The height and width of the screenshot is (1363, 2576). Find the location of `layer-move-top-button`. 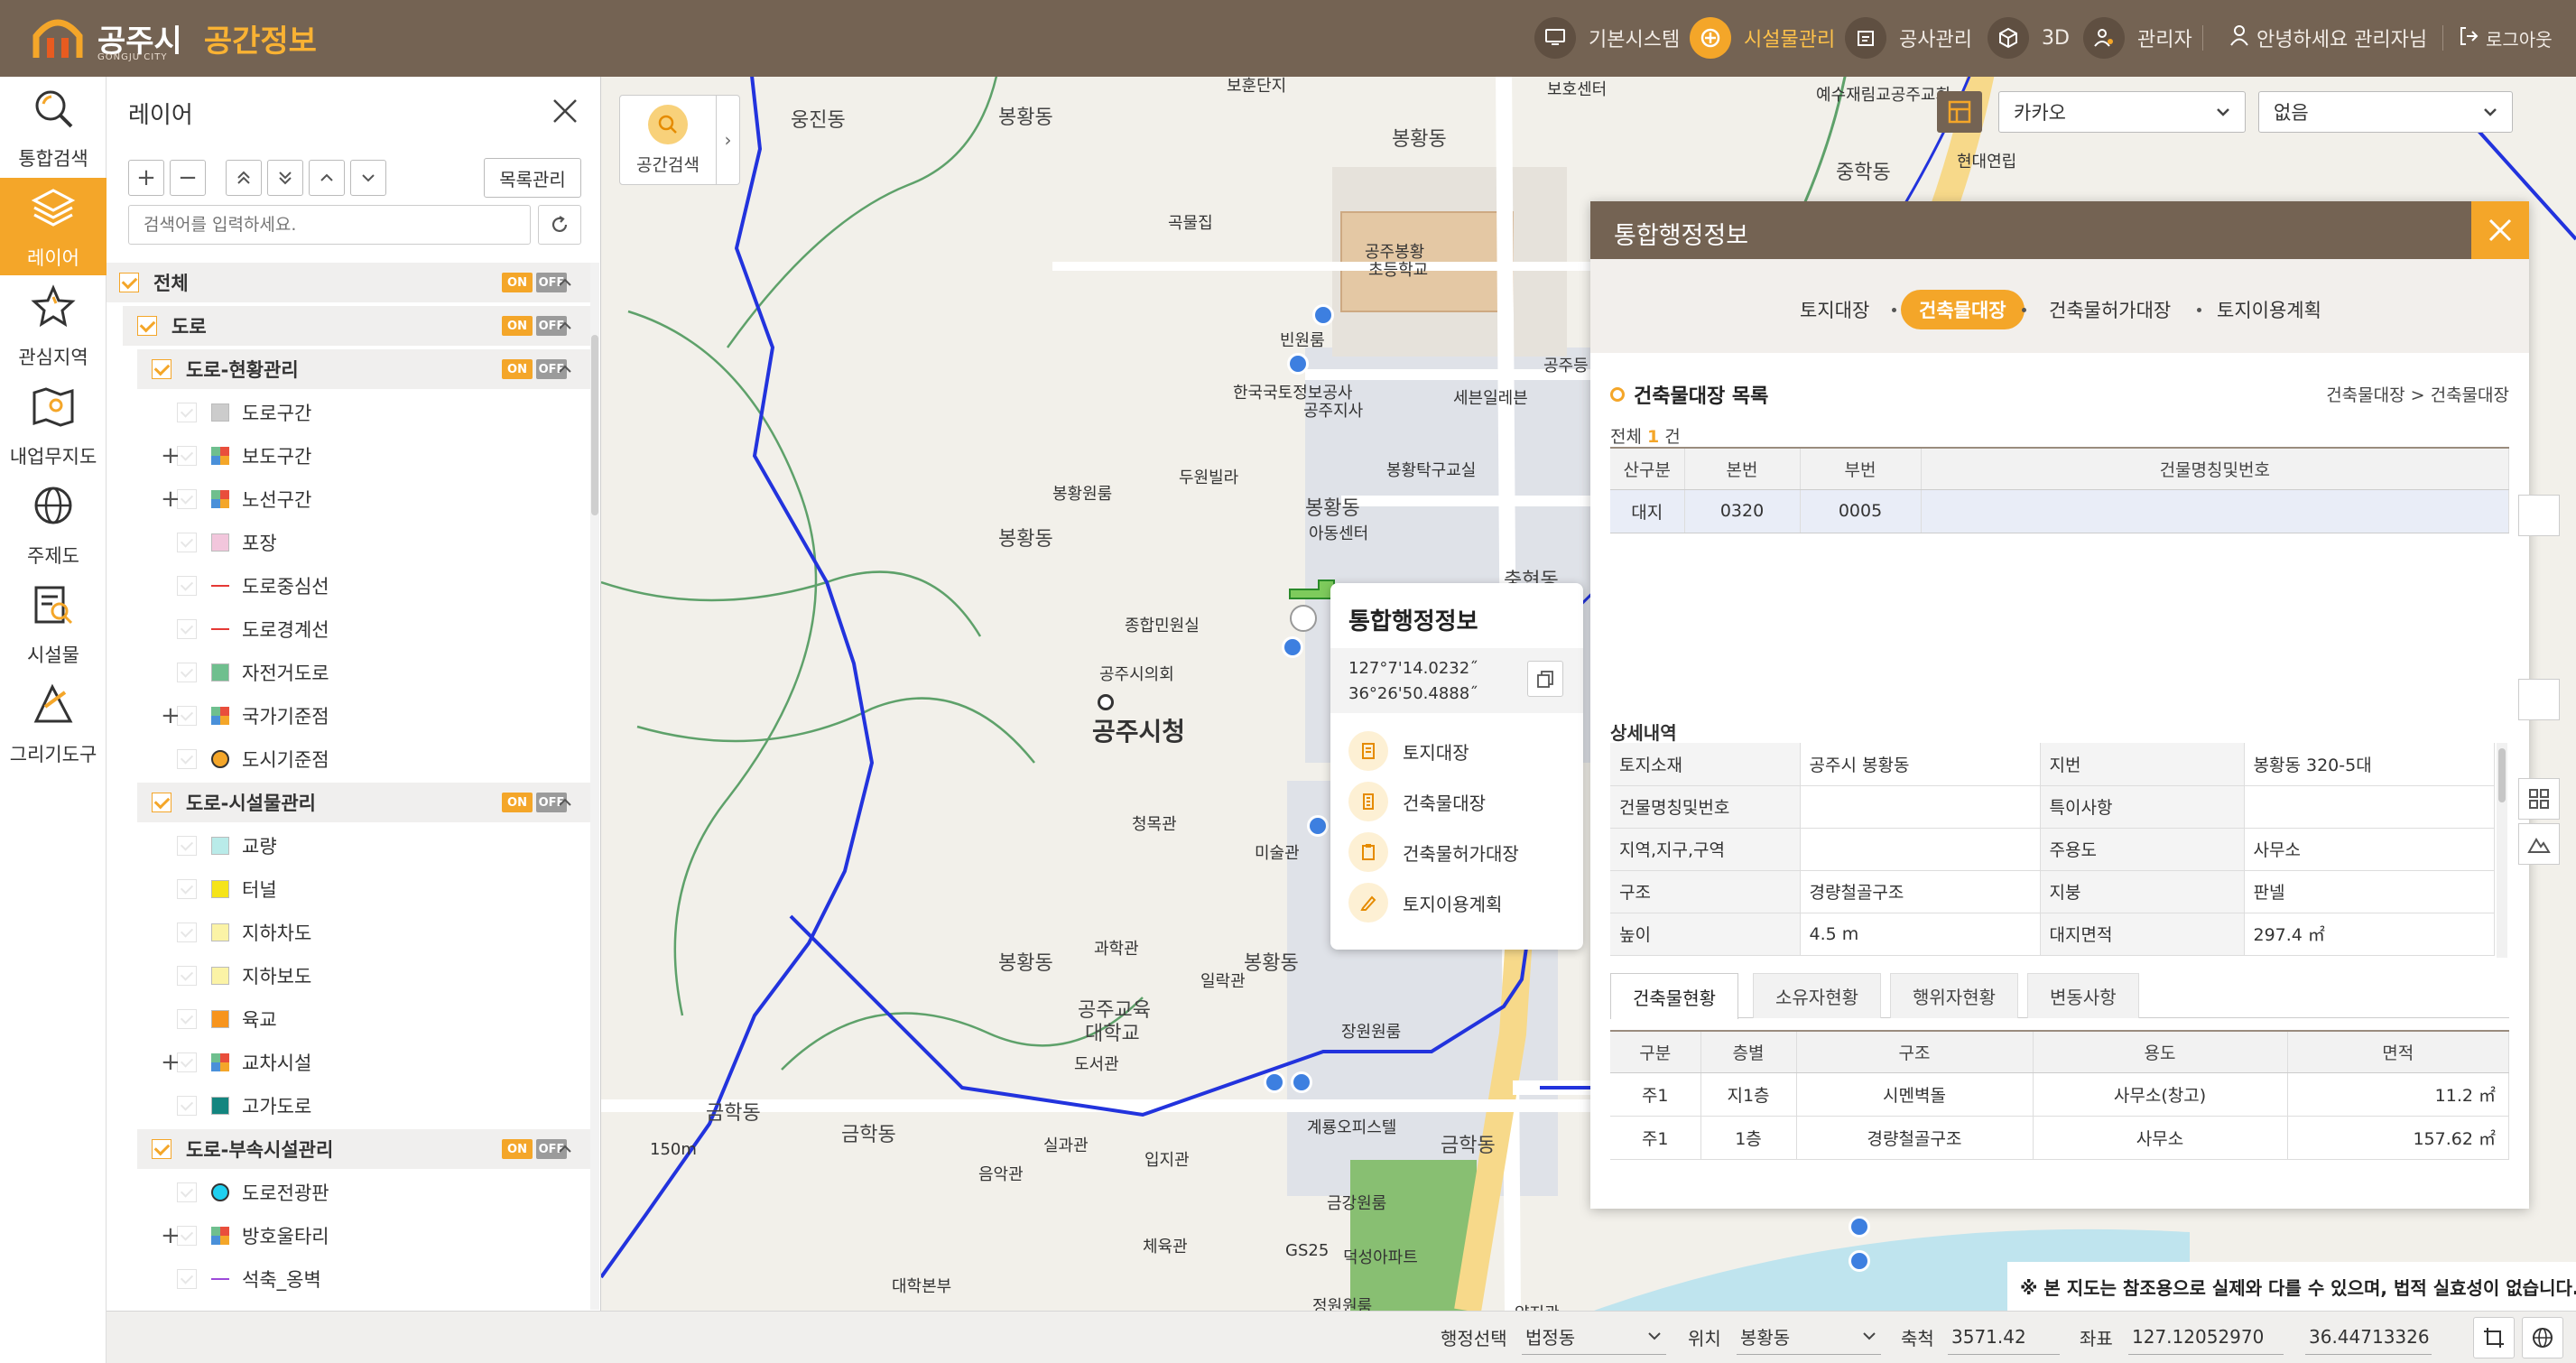

layer-move-top-button is located at coordinates (244, 178).